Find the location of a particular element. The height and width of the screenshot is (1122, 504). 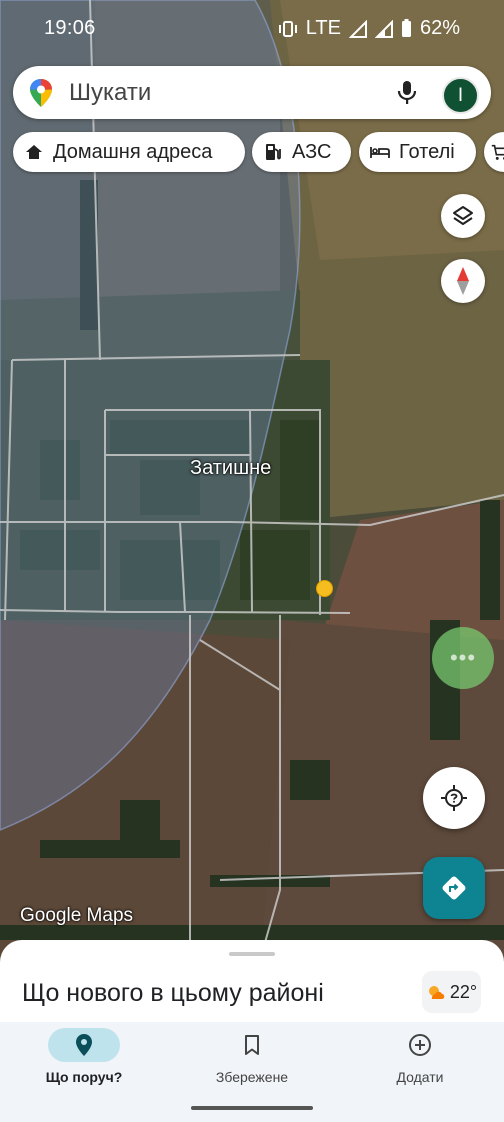

sheet-drag-handle is located at coordinates (252, 954).